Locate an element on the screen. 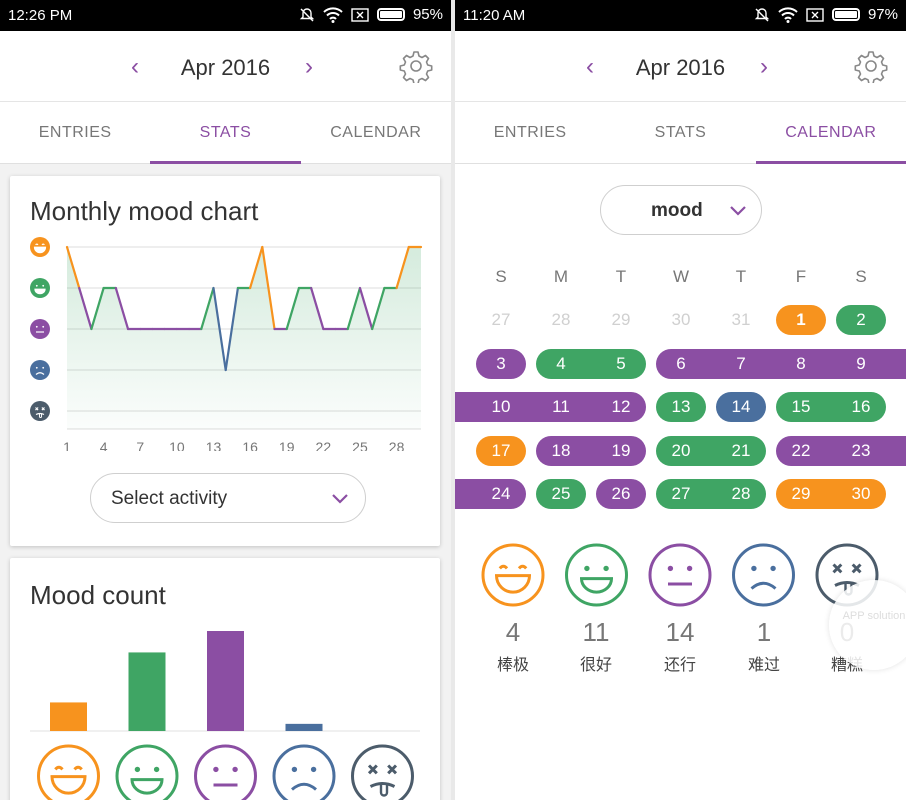  count-sad: 1 is located at coordinates (764, 632).